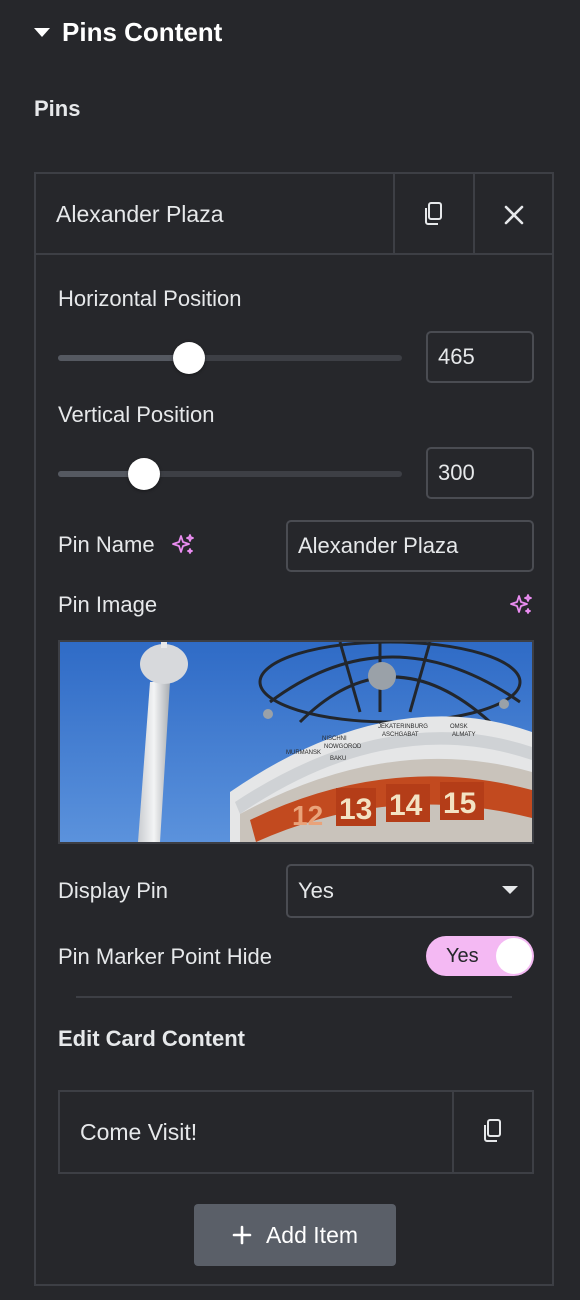 Image resolution: width=580 pixels, height=1300 pixels. I want to click on section-toggle: Pins Content, so click(128, 32).